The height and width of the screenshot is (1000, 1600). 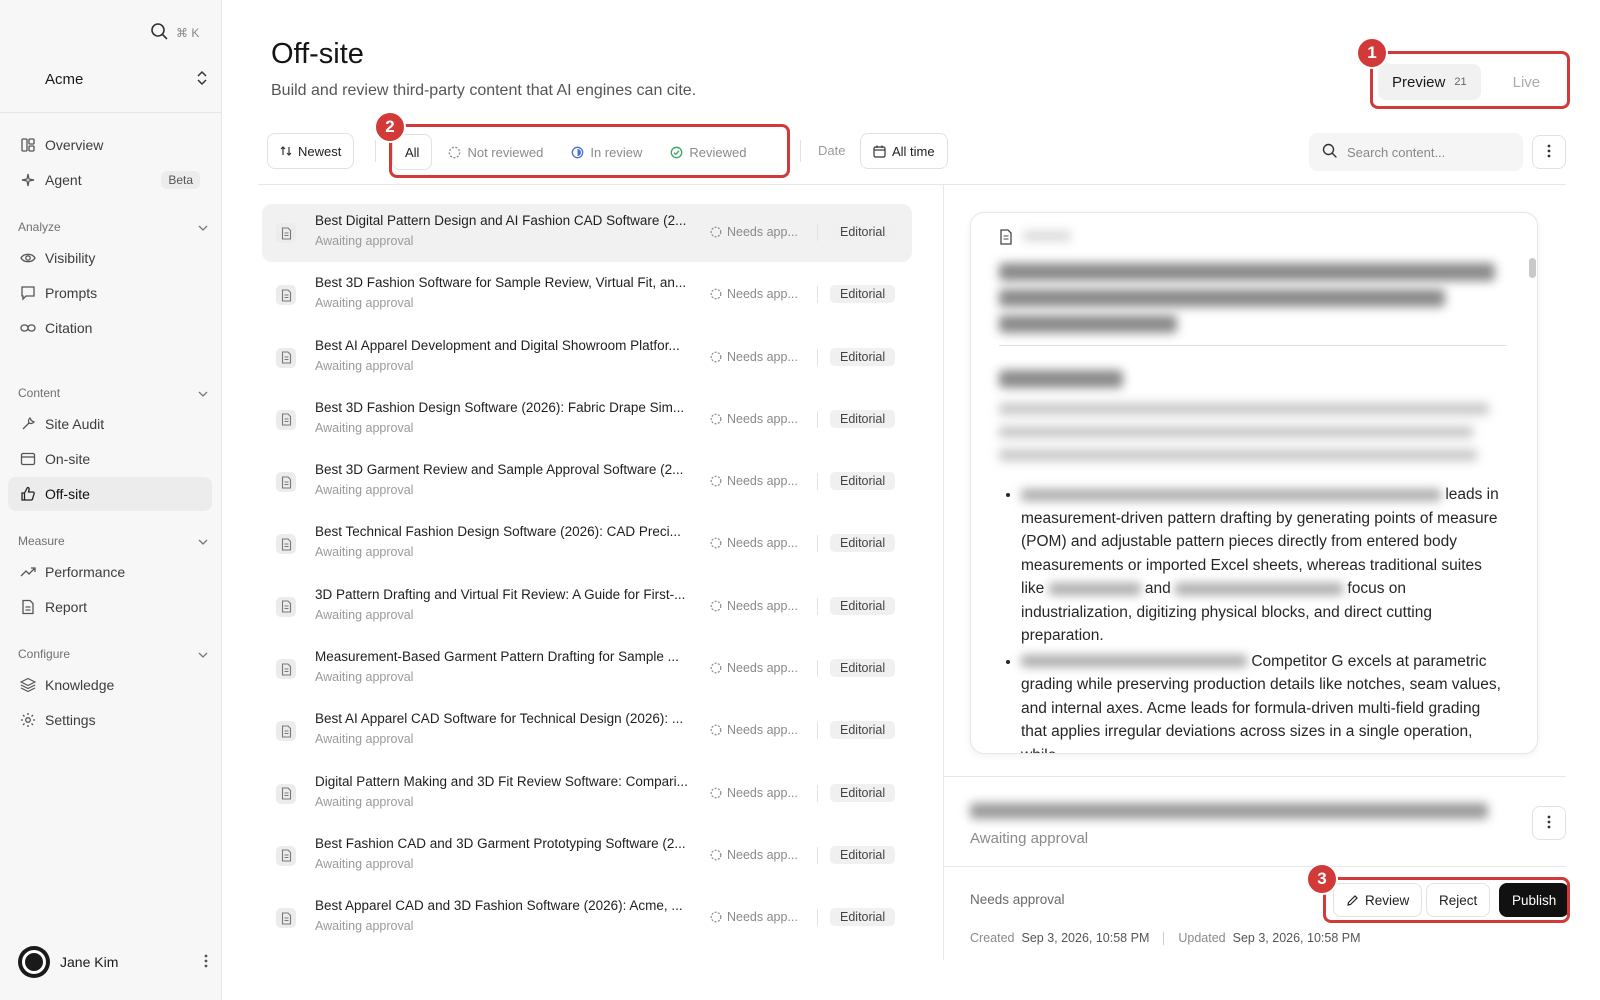 I want to click on search-input, so click(x=1427, y=152).